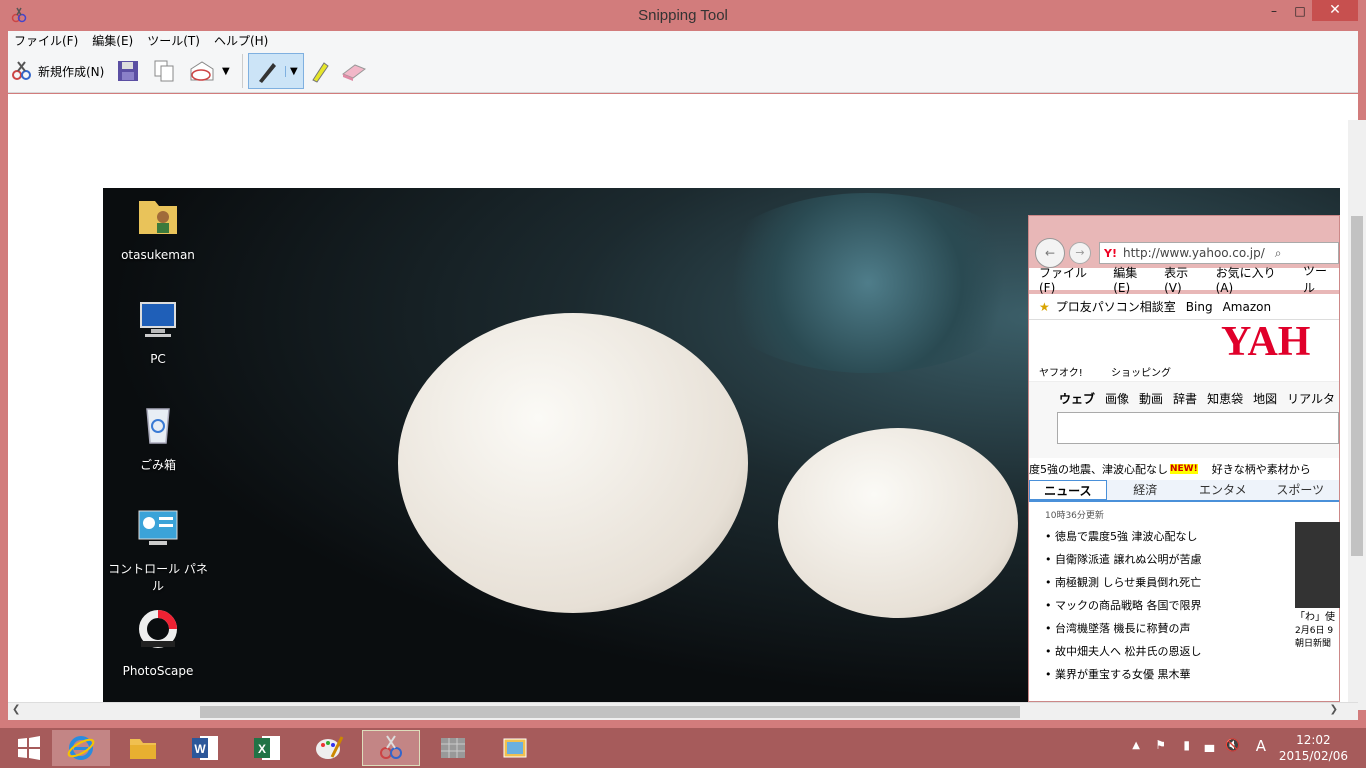 This screenshot has height=768, width=1366. I want to click on save-button, so click(128, 71).